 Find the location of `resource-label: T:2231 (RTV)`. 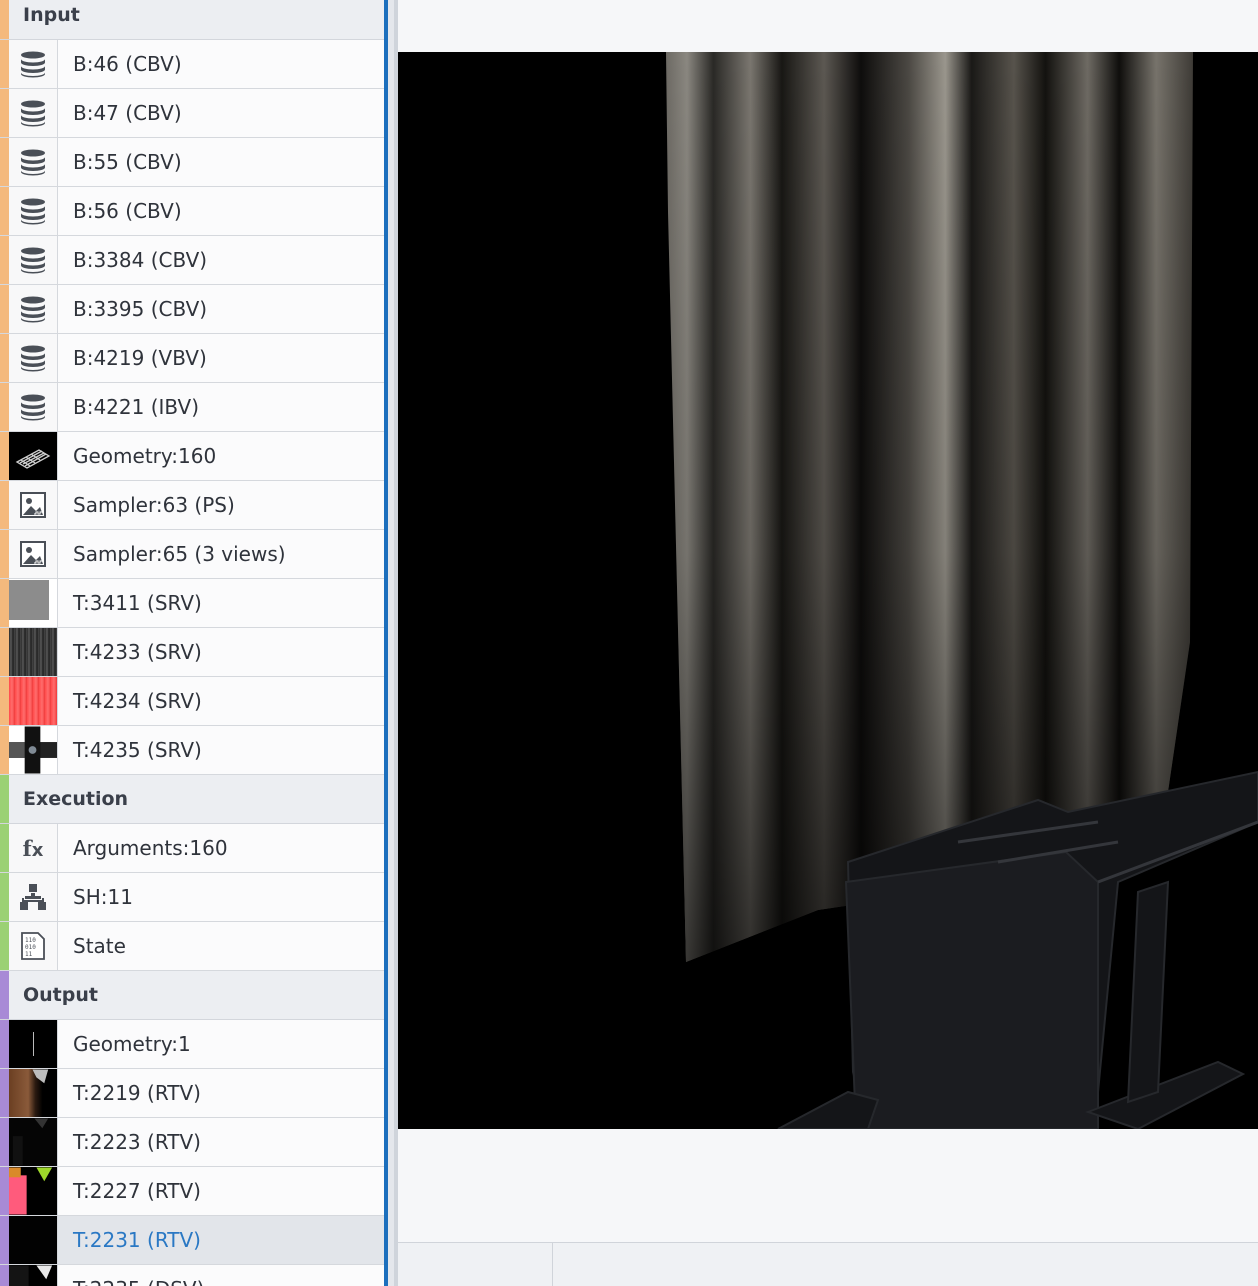

resource-label: T:2231 (RTV) is located at coordinates (137, 1240).